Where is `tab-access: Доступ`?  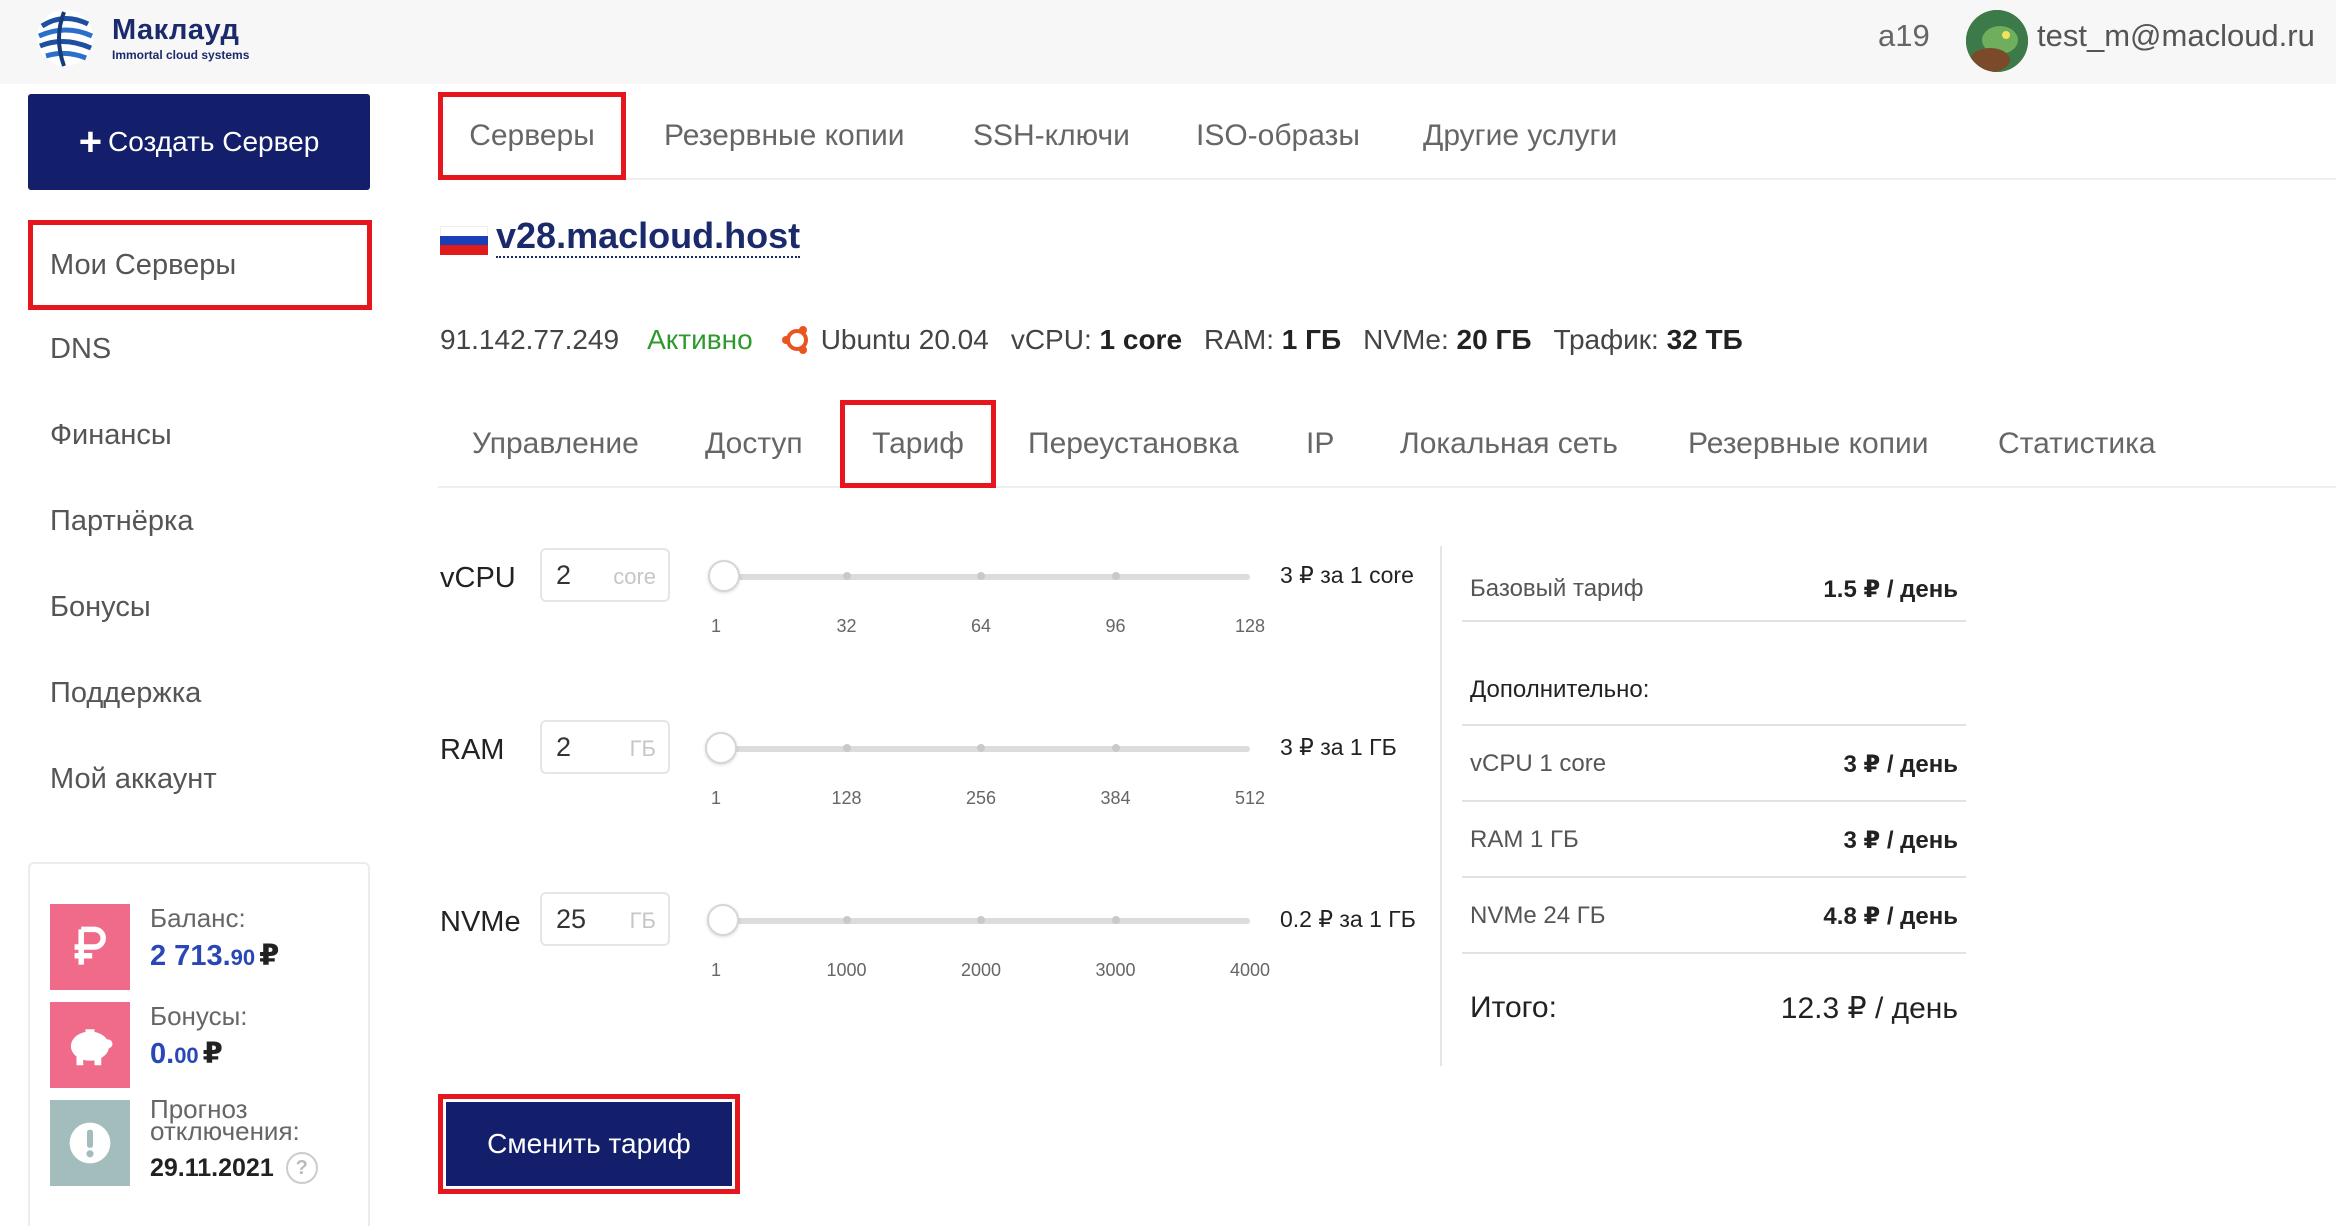 tab-access: Доступ is located at coordinates (754, 444).